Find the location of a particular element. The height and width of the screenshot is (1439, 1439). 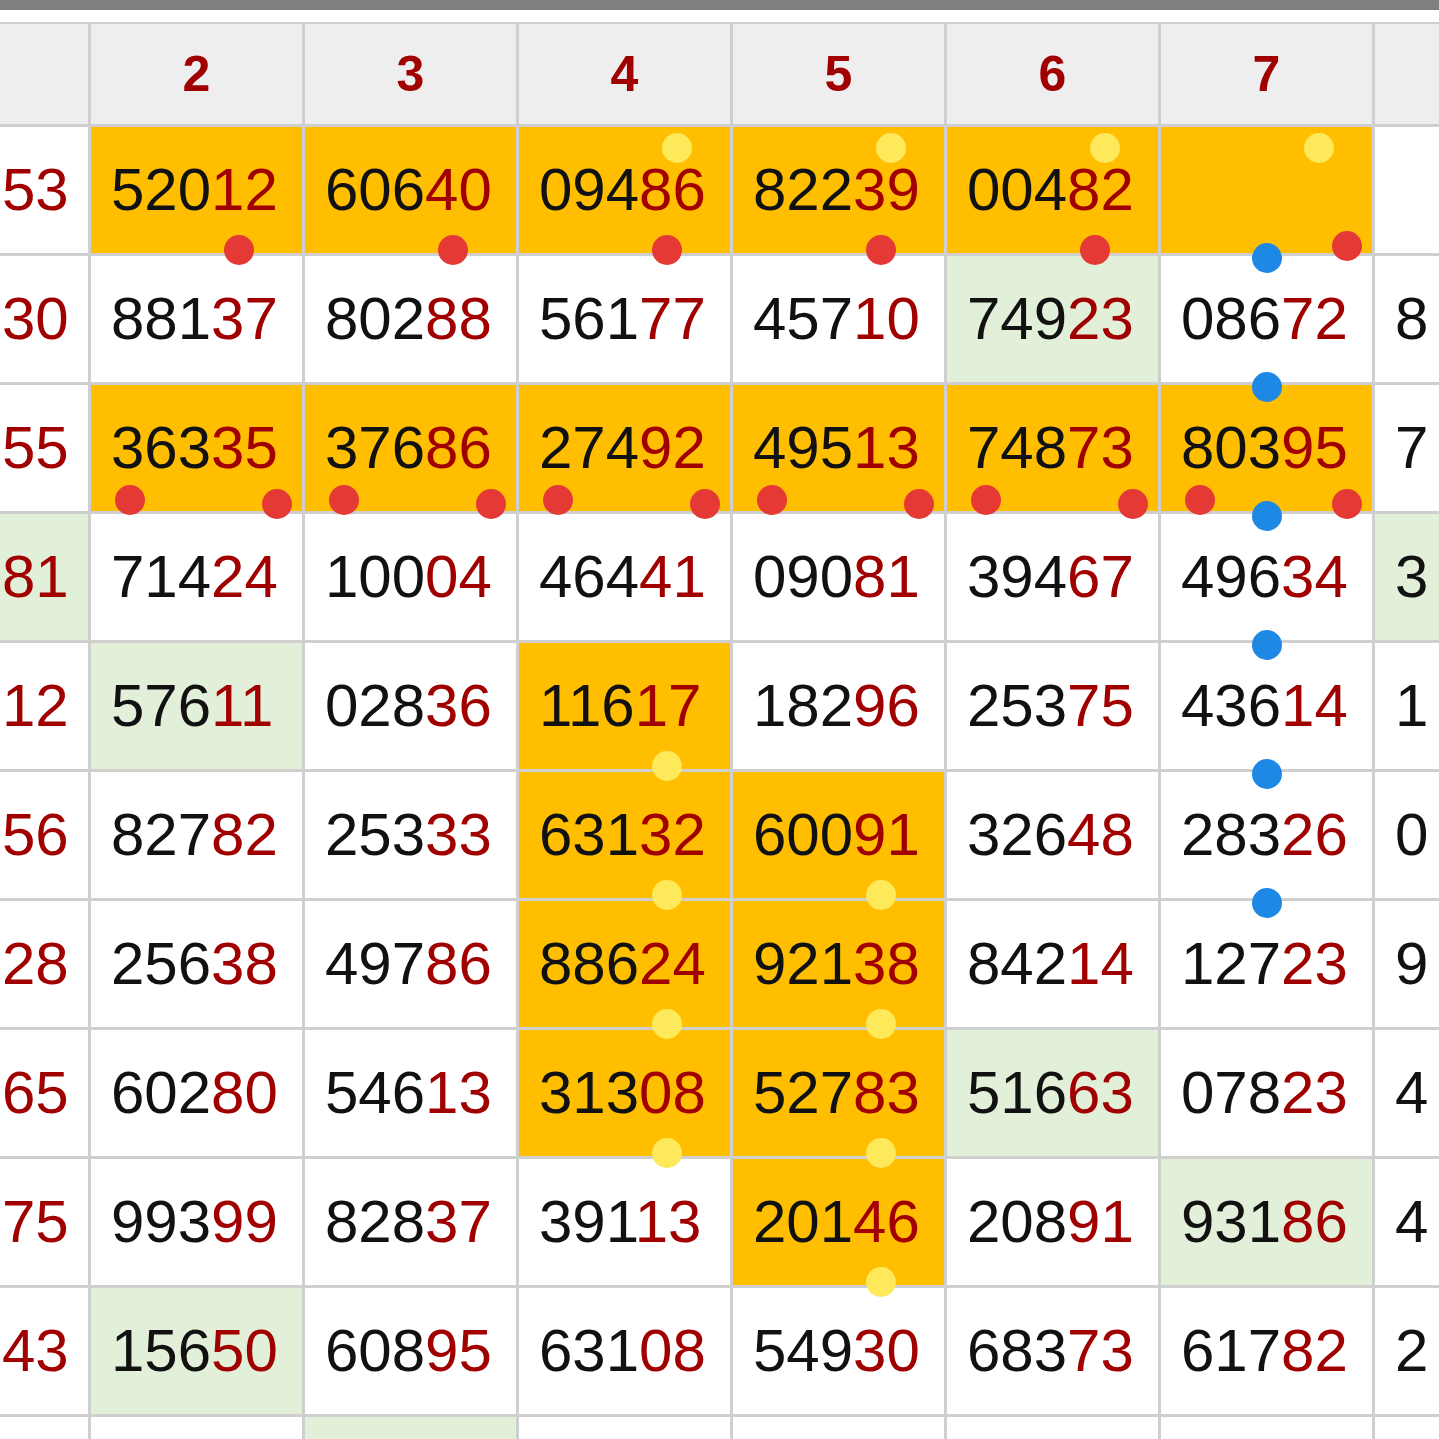

cell-value: 57611 is located at coordinates (192, 706).